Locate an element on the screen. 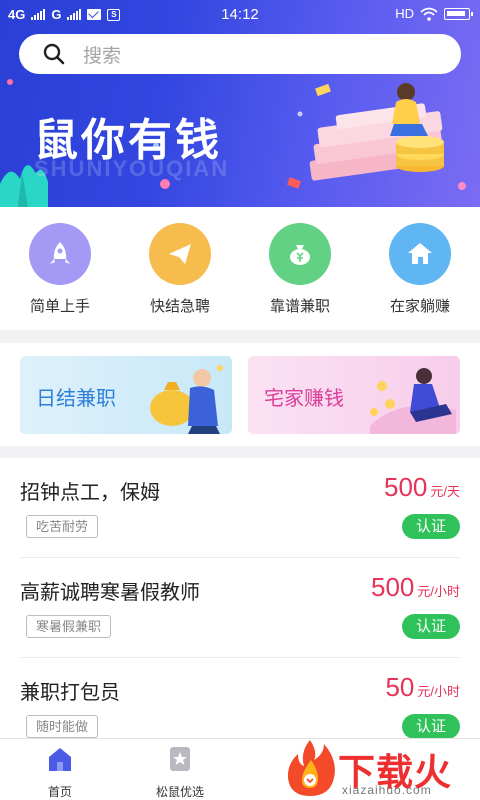 The height and width of the screenshot is (800, 480). job-tag: 寒暑假兼职 is located at coordinates (69, 626).